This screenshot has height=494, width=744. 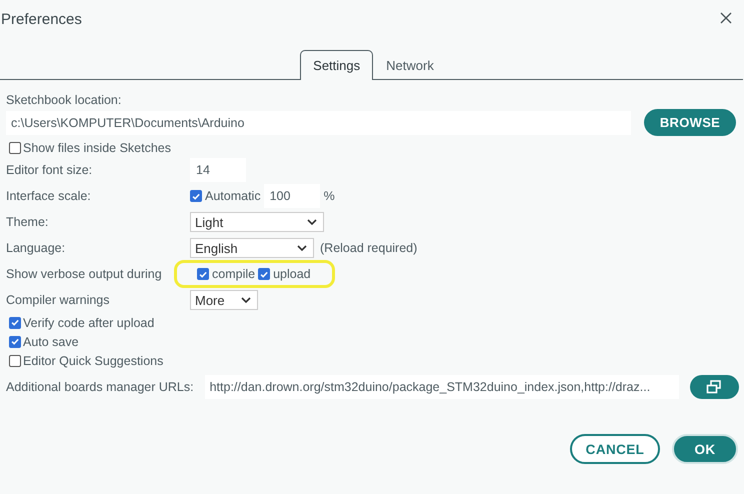 I want to click on field-label: Compiler warnings, so click(x=58, y=300).